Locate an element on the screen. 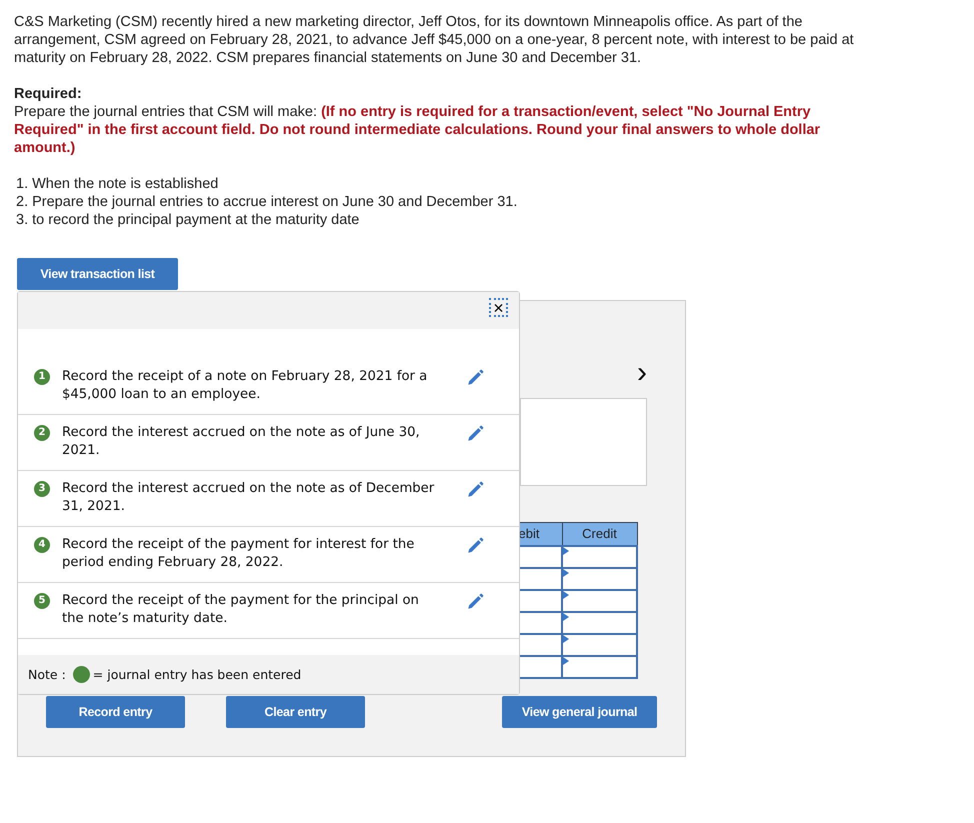  transaction-text: Record the receipt of a note on February 28, 2021 for a $45,000 loan to an employee. is located at coordinates (245, 386).